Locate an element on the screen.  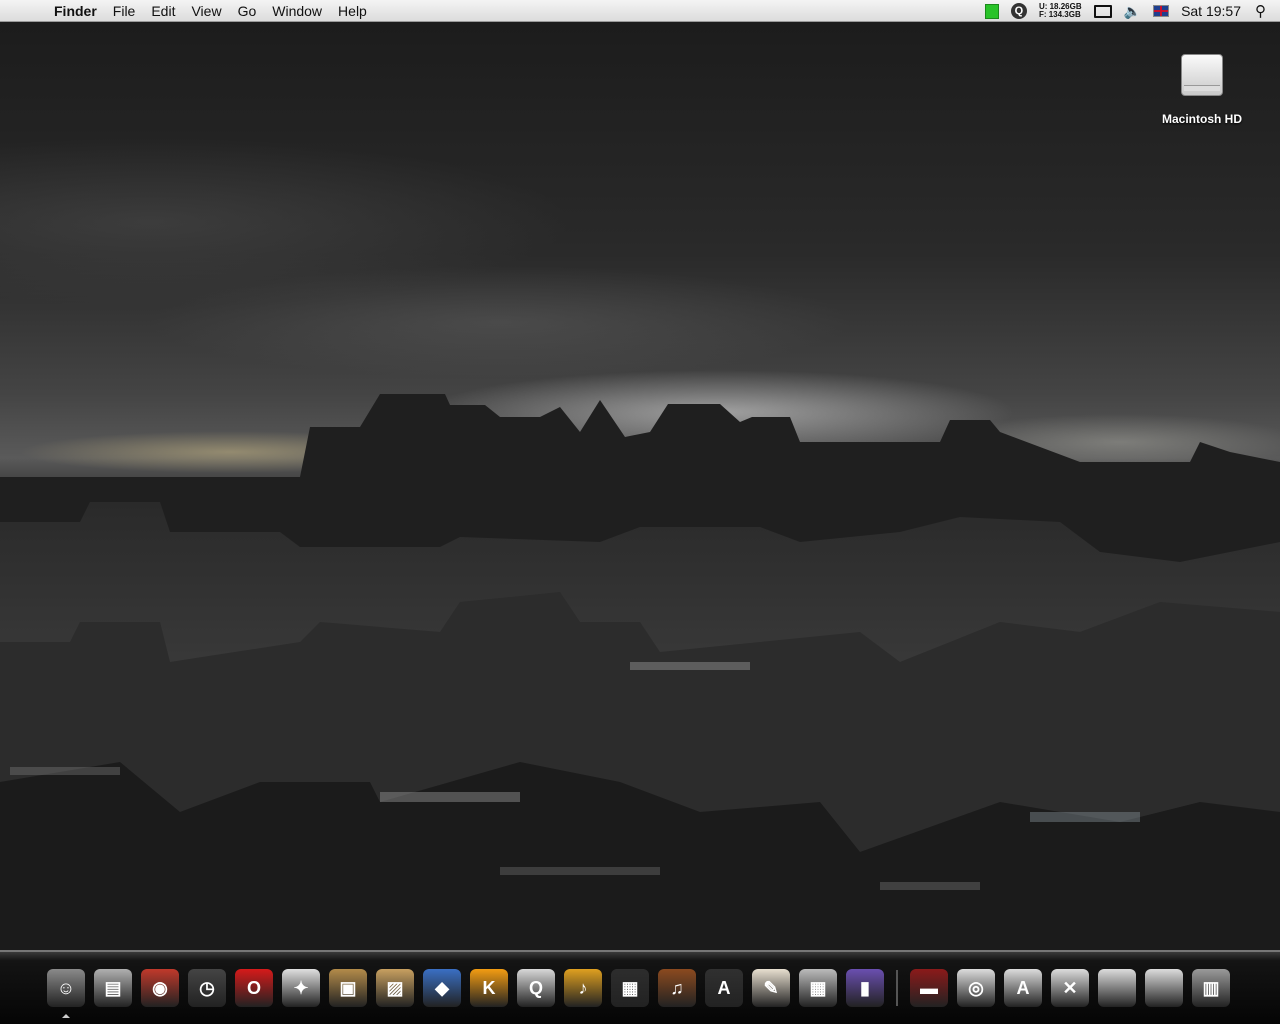
calculator-icon: ▦ is located at coordinates (818, 988).